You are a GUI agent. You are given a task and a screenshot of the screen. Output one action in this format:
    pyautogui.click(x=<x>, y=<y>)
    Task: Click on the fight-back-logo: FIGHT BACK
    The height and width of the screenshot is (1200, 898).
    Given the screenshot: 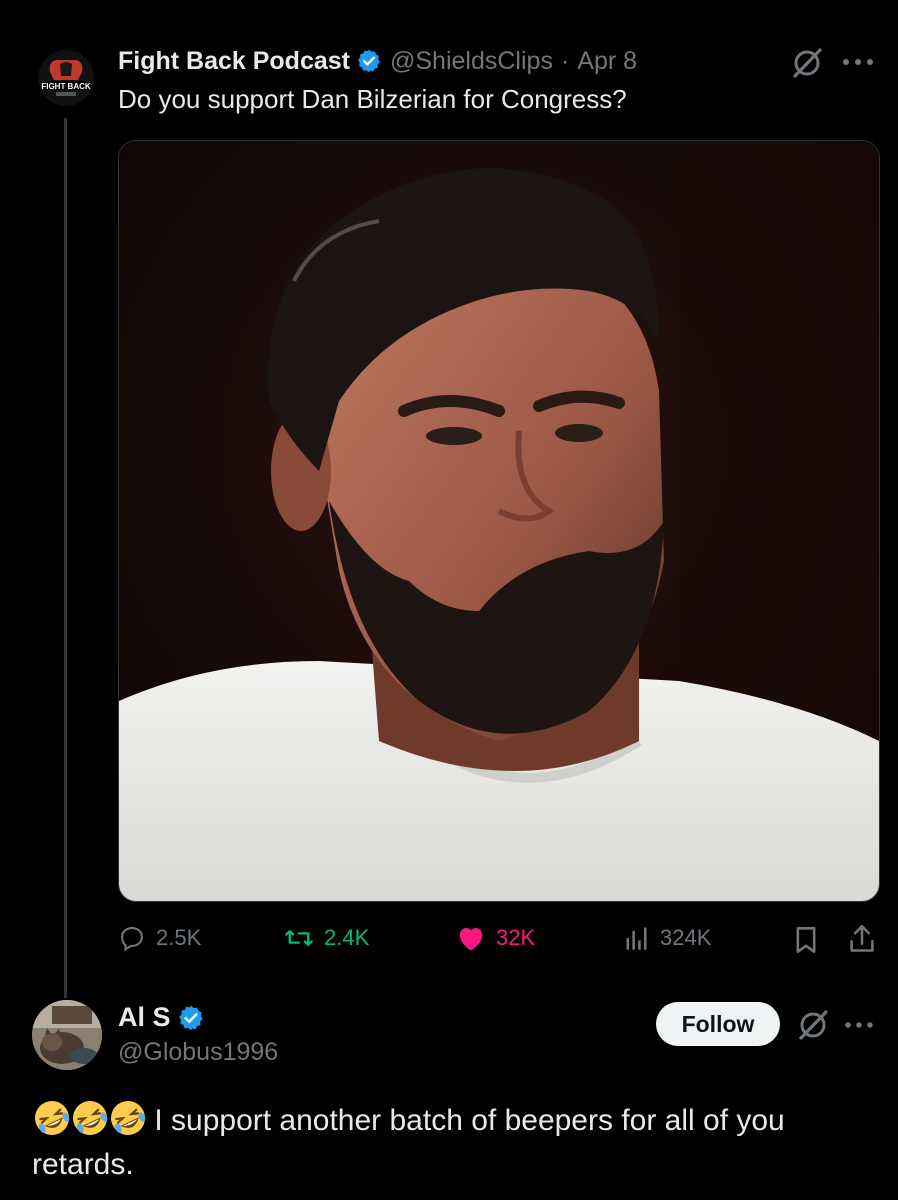 What is the action you would take?
    pyautogui.click(x=66, y=78)
    